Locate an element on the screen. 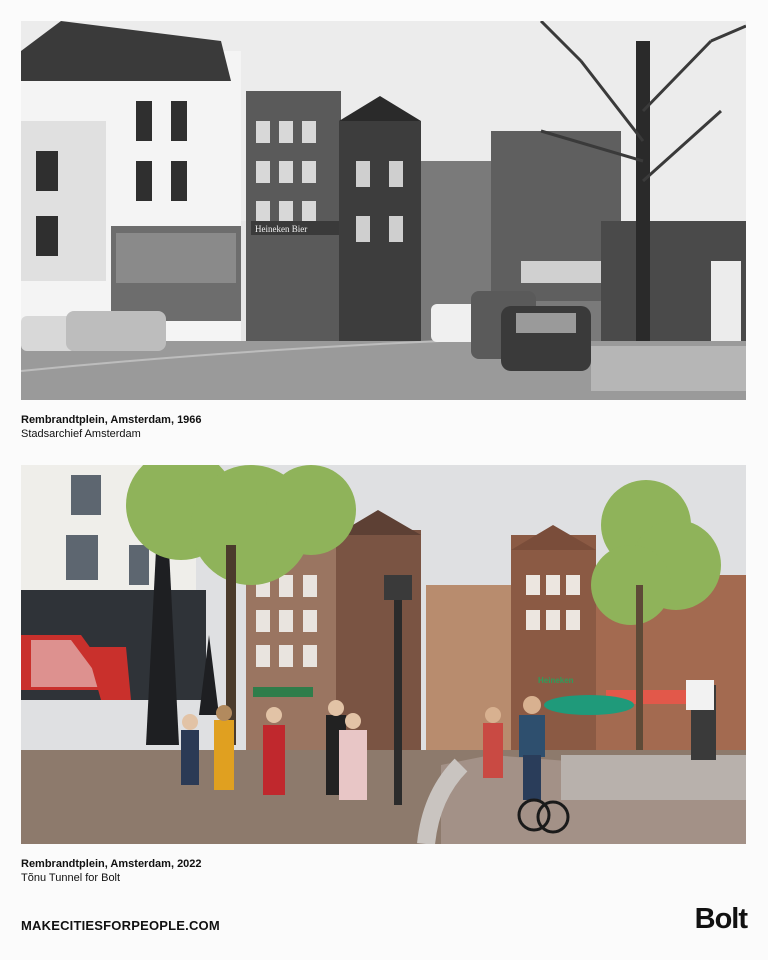 This screenshot has width=768, height=960. caption-title: Rembrandtplein, Amsterdam, 1966 is located at coordinates (111, 420).